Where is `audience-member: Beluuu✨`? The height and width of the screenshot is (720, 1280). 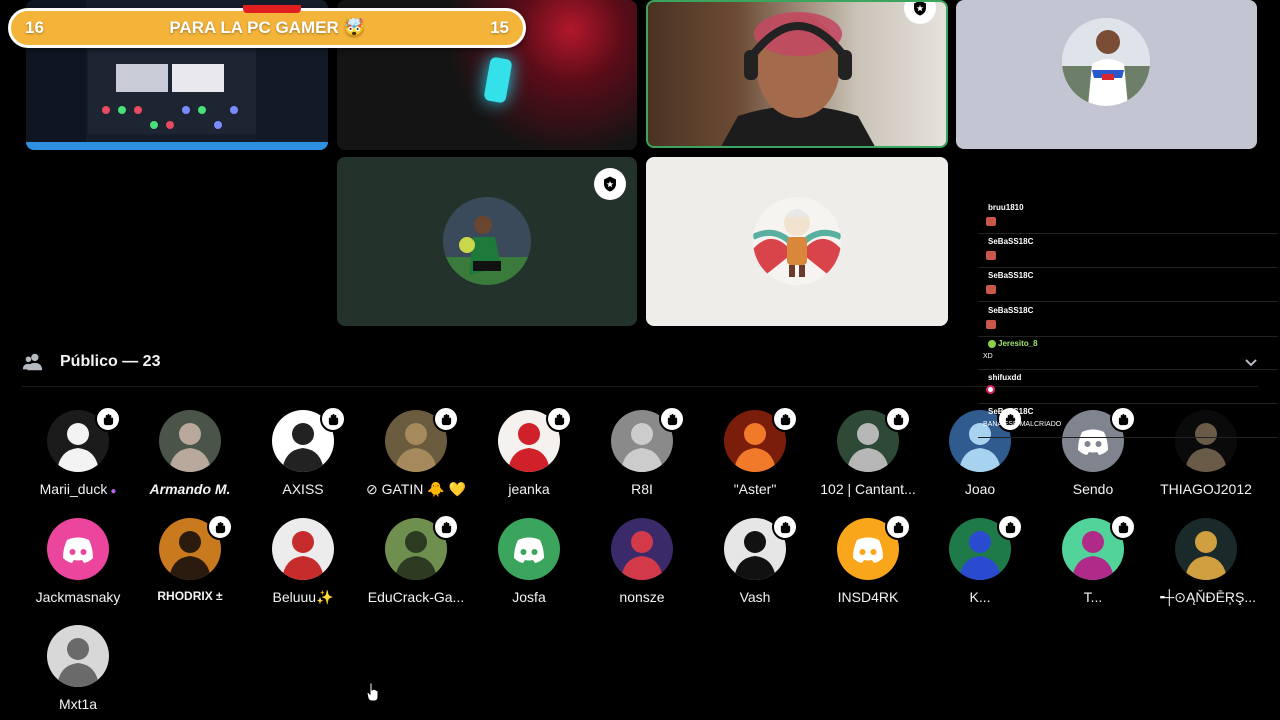 audience-member: Beluuu✨ is located at coordinates (303, 562).